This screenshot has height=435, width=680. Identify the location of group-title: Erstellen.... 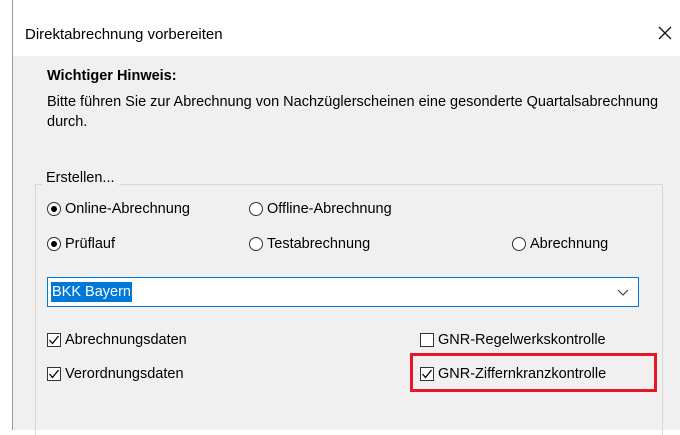
(80, 178).